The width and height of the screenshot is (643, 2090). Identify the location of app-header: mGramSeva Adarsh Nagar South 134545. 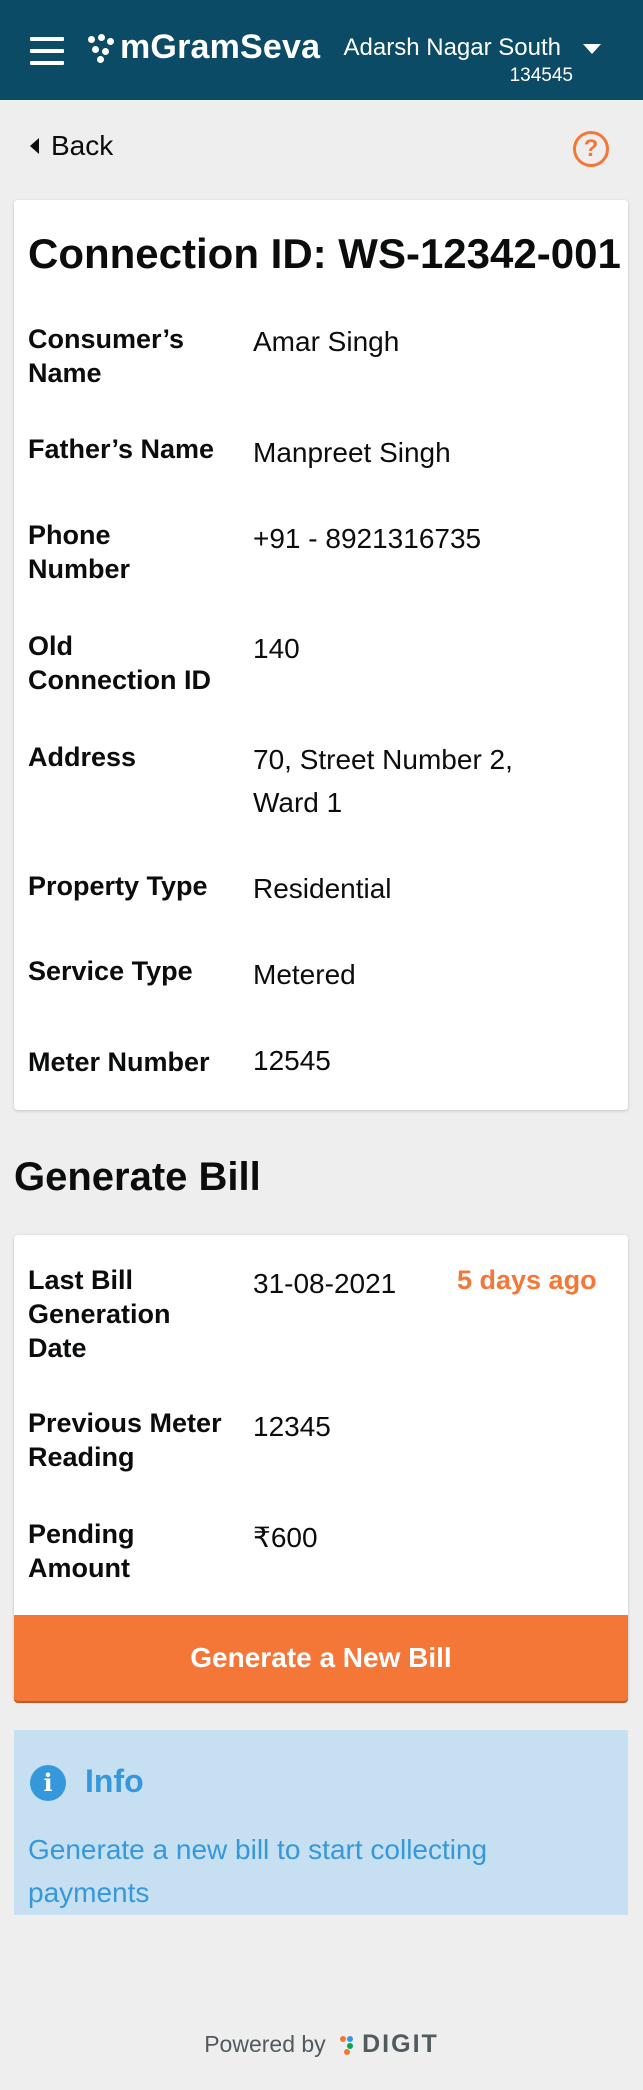
(321, 50).